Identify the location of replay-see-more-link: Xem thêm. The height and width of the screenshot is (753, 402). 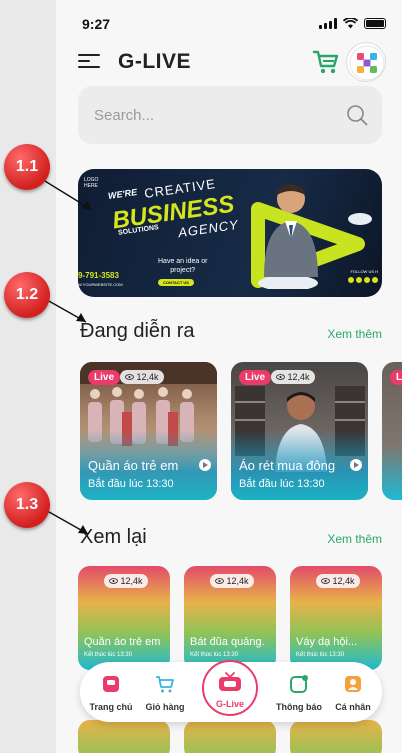
(354, 539).